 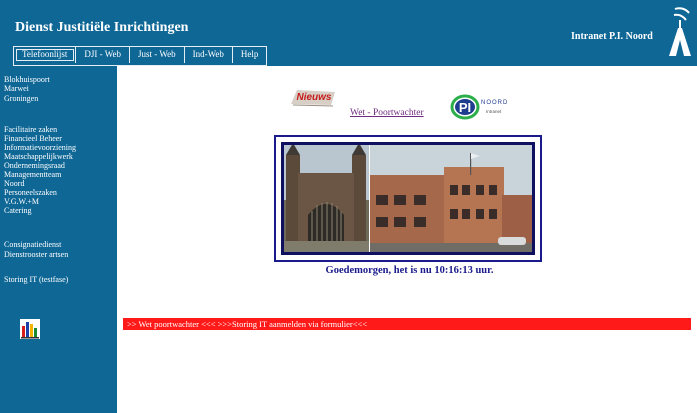 What do you see at coordinates (250, 55) in the screenshot?
I see `nav-tab-help: Help` at bounding box center [250, 55].